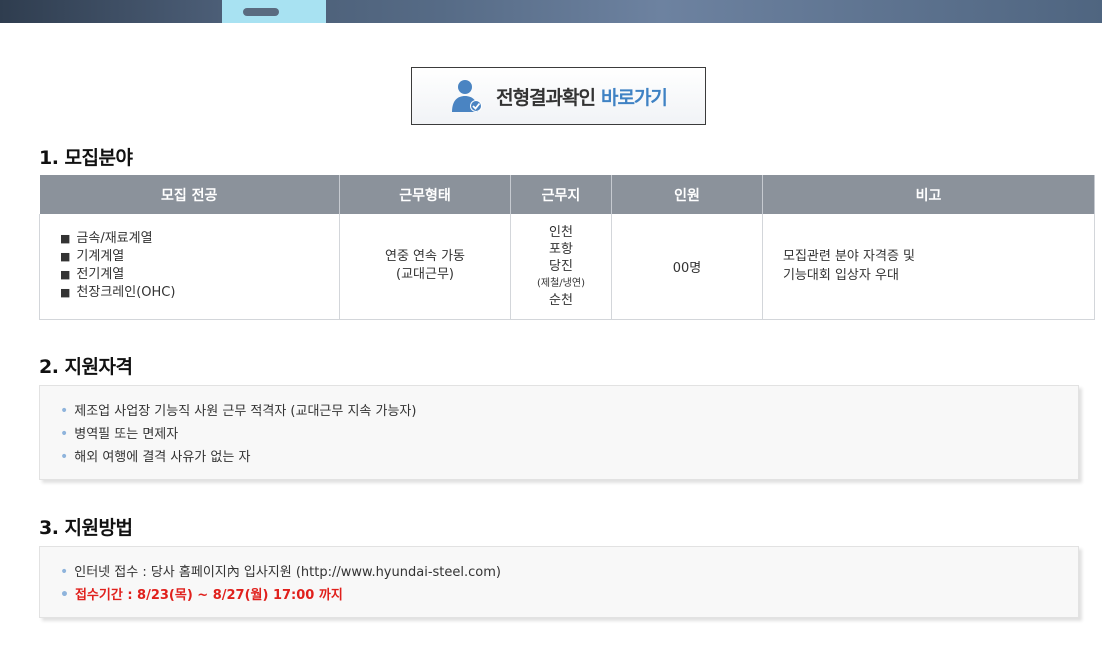  Describe the element at coordinates (199, 239) in the screenshot. I see `major-item: 금속/재료계열` at that location.